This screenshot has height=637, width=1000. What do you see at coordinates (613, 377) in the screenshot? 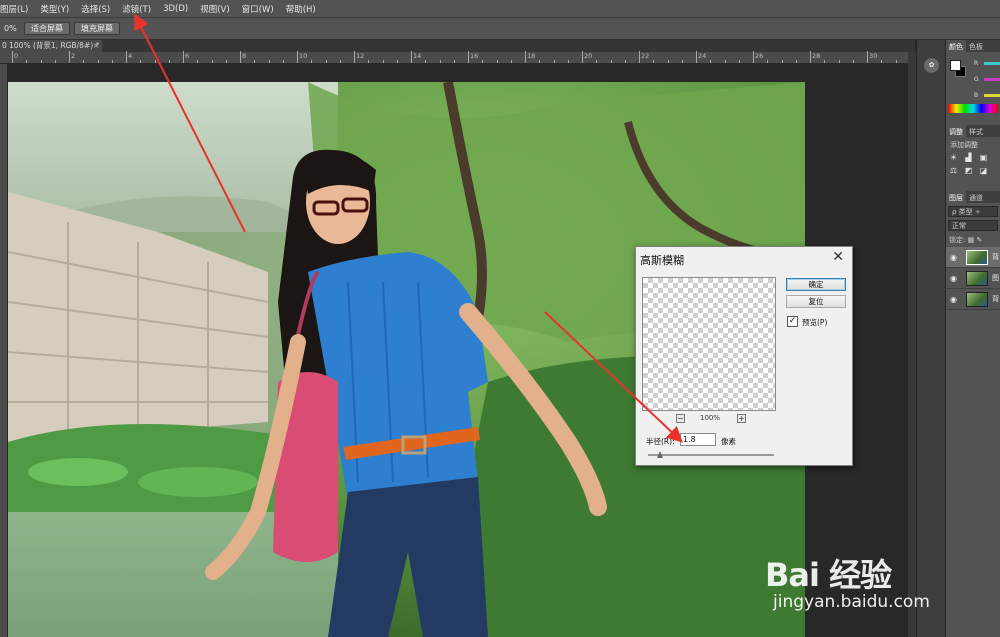
I see `arrow-to-radius-field` at bounding box center [613, 377].